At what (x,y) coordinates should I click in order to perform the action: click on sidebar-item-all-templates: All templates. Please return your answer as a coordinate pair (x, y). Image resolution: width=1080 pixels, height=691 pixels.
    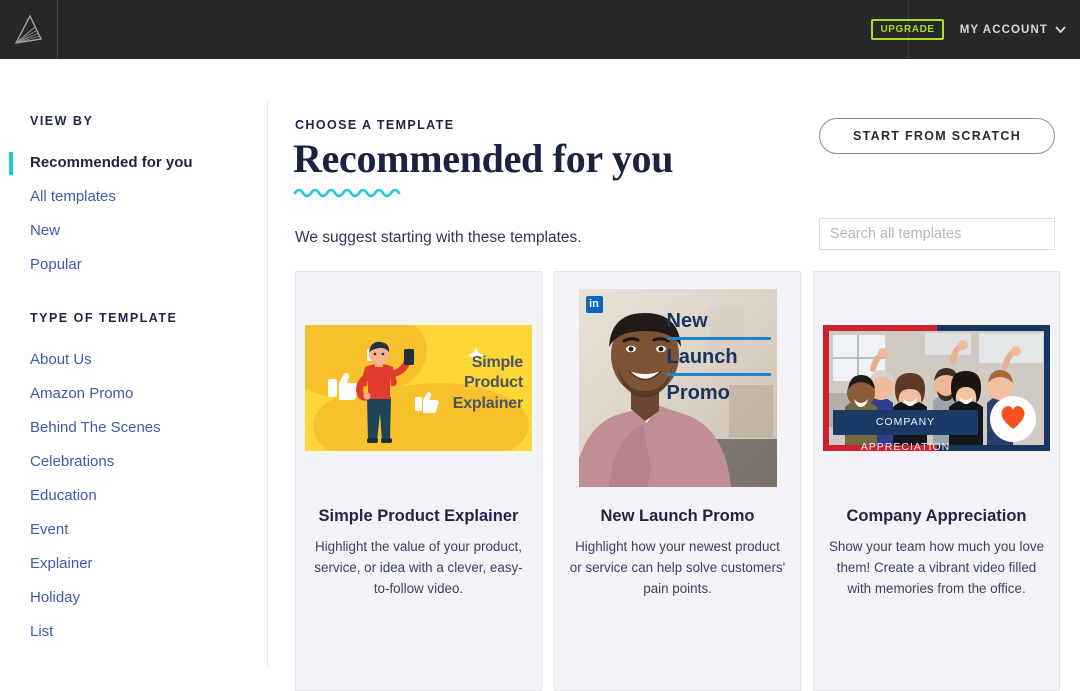
    Looking at the image, I should click on (133, 197).